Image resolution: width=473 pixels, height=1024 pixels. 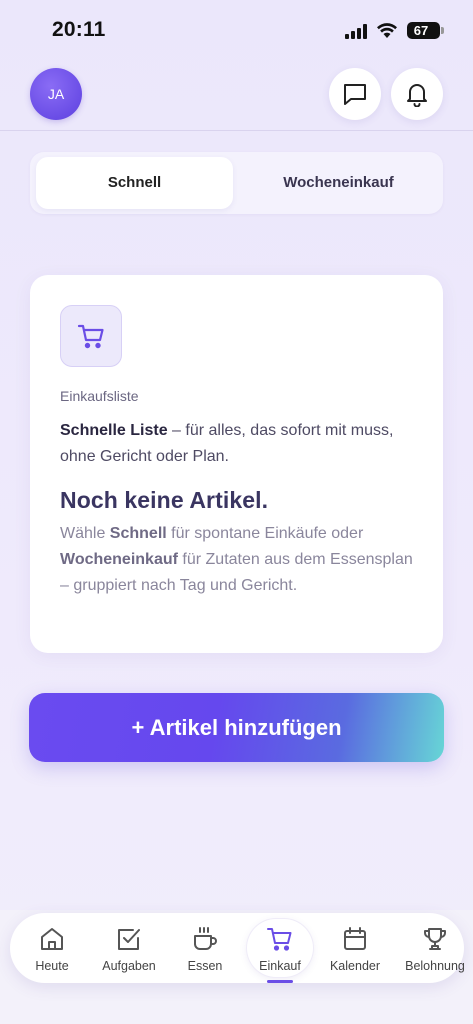 I want to click on notifications-button, so click(x=417, y=94).